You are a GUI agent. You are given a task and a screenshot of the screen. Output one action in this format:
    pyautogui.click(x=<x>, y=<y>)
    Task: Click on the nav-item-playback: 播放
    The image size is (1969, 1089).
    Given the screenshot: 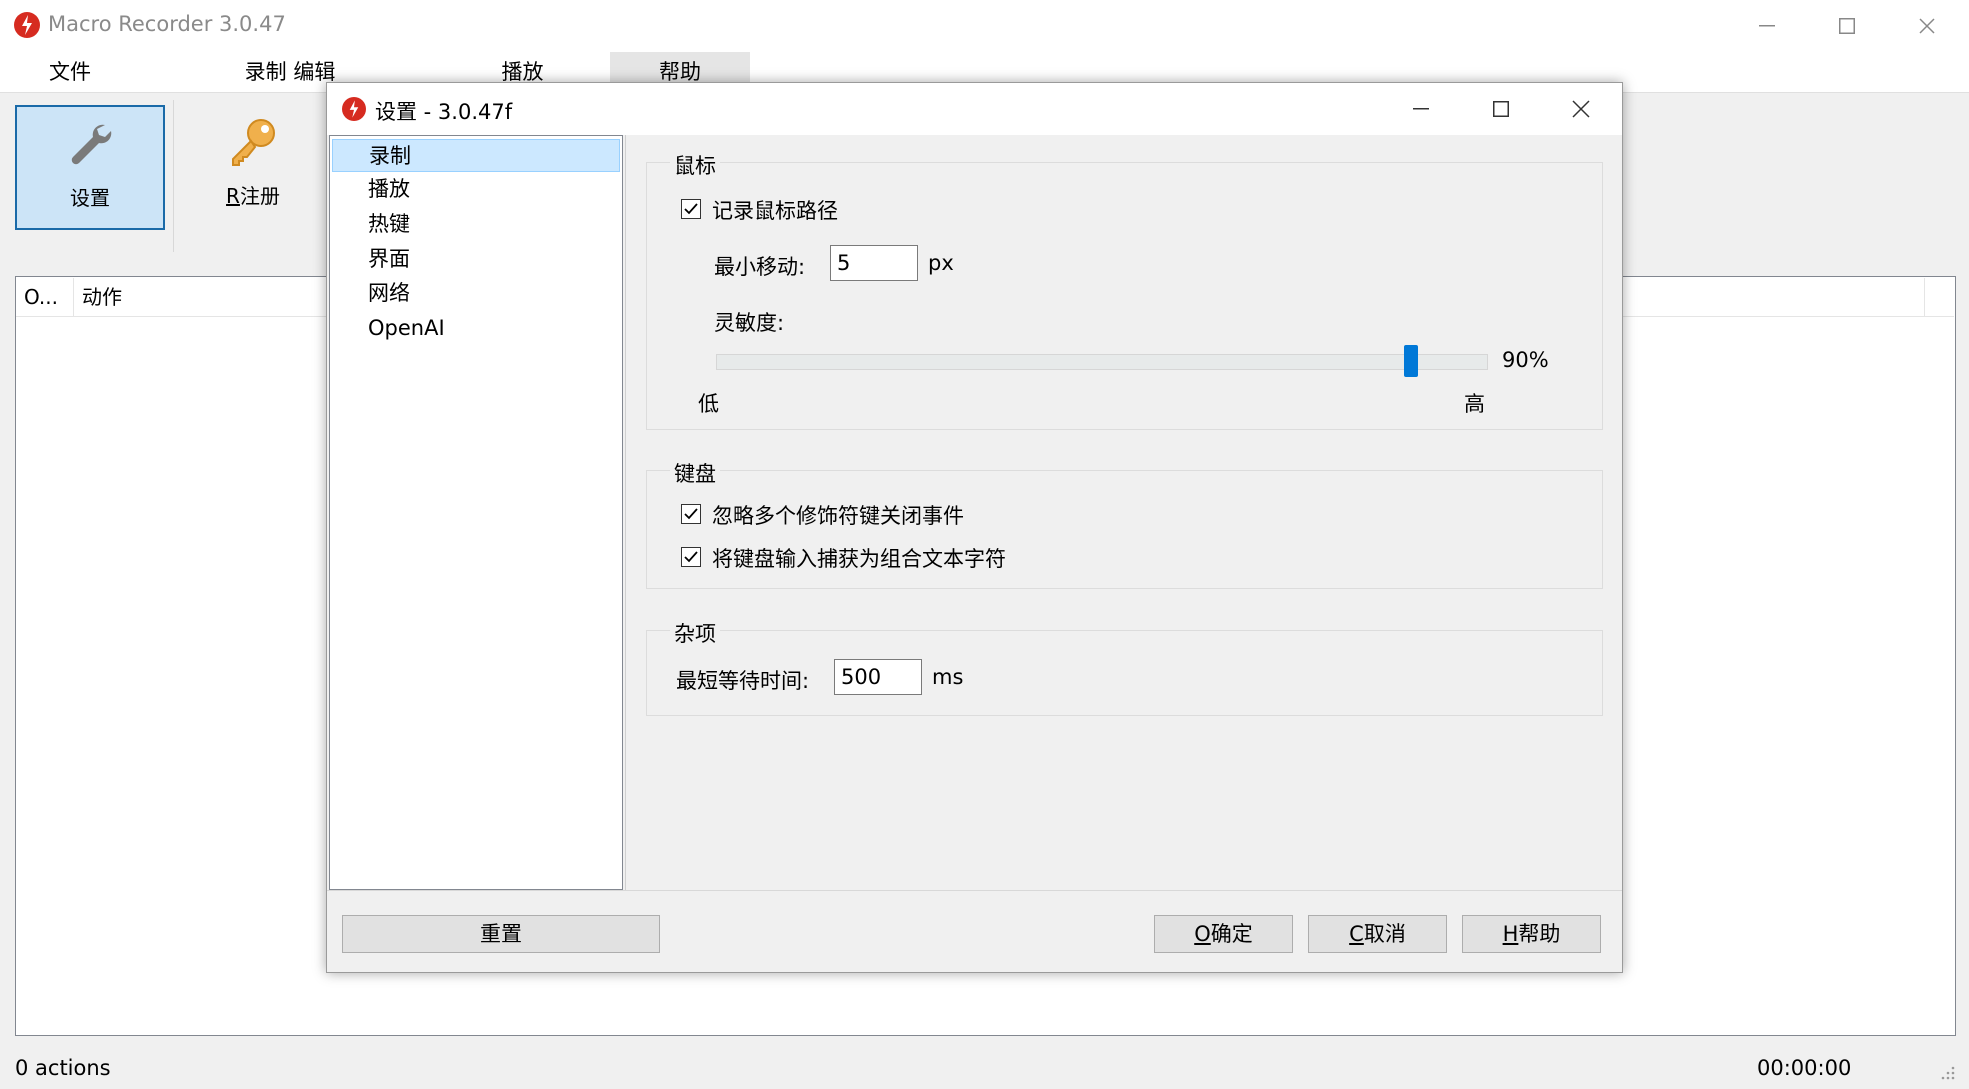 What is the action you would take?
    pyautogui.click(x=476, y=189)
    